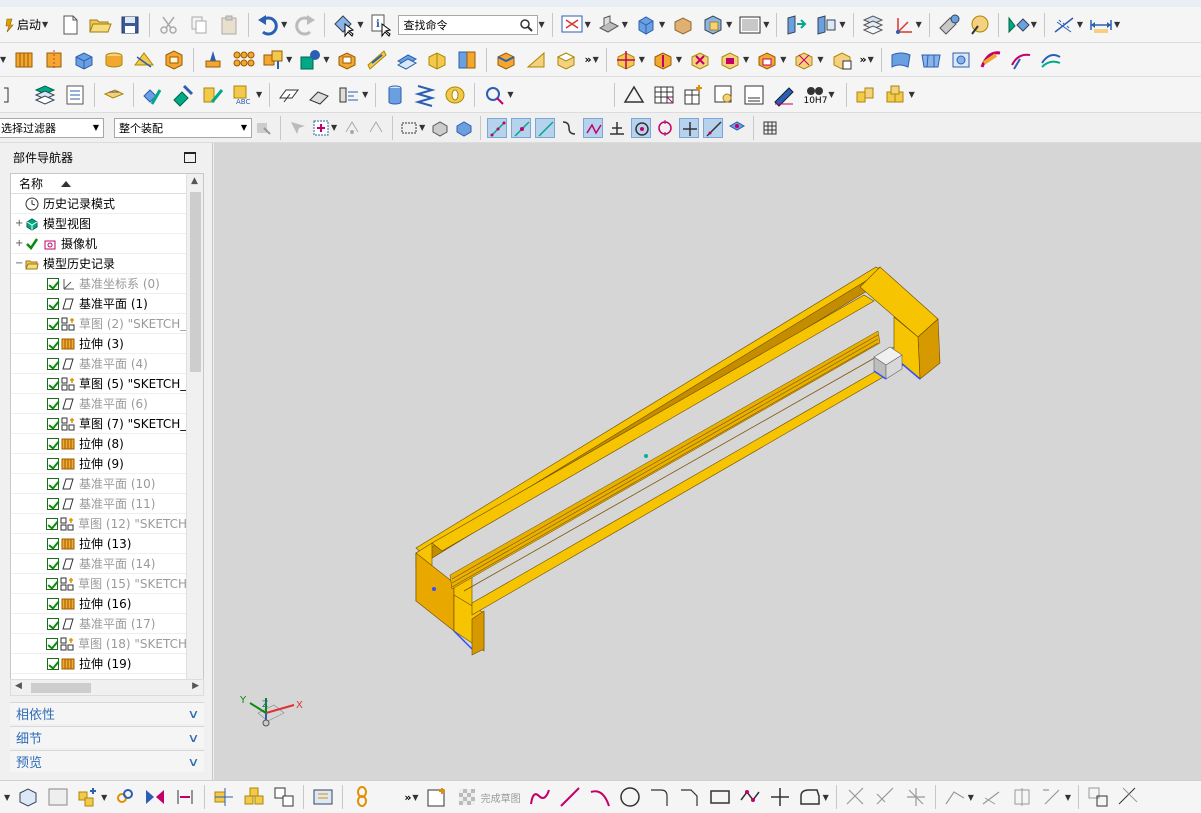 The image size is (1201, 813). I want to click on offset-region-button, so click(767, 60).